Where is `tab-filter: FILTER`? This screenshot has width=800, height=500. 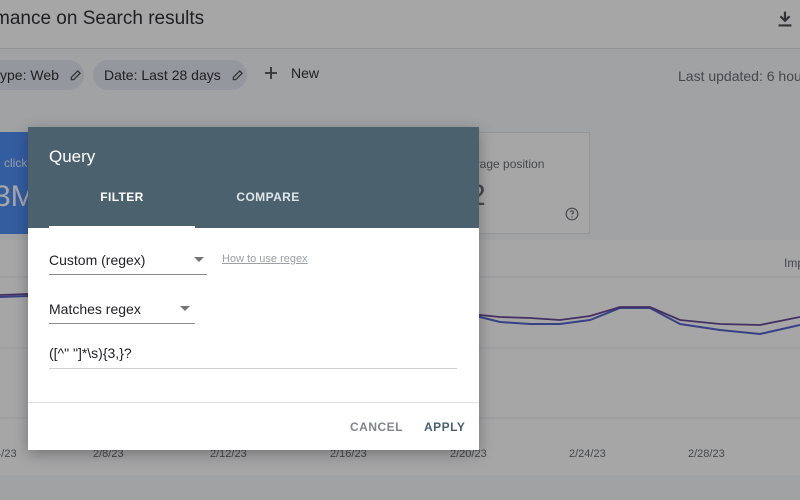 tab-filter: FILTER is located at coordinates (122, 209).